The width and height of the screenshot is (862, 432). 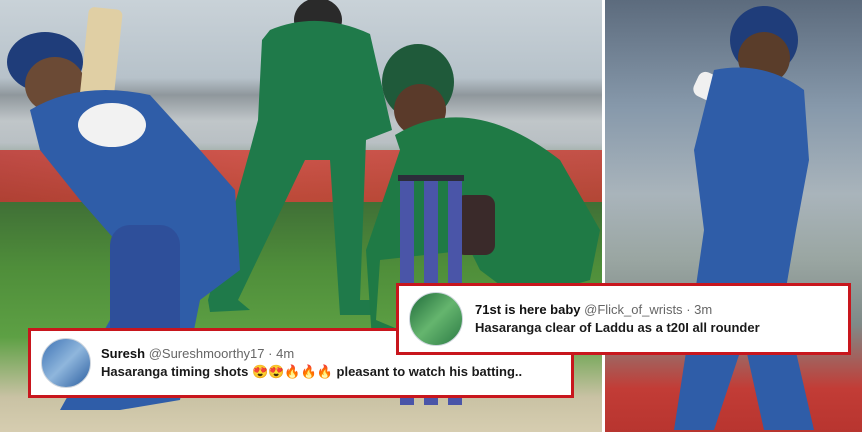 I want to click on tweet-time: 4m, so click(x=285, y=354).